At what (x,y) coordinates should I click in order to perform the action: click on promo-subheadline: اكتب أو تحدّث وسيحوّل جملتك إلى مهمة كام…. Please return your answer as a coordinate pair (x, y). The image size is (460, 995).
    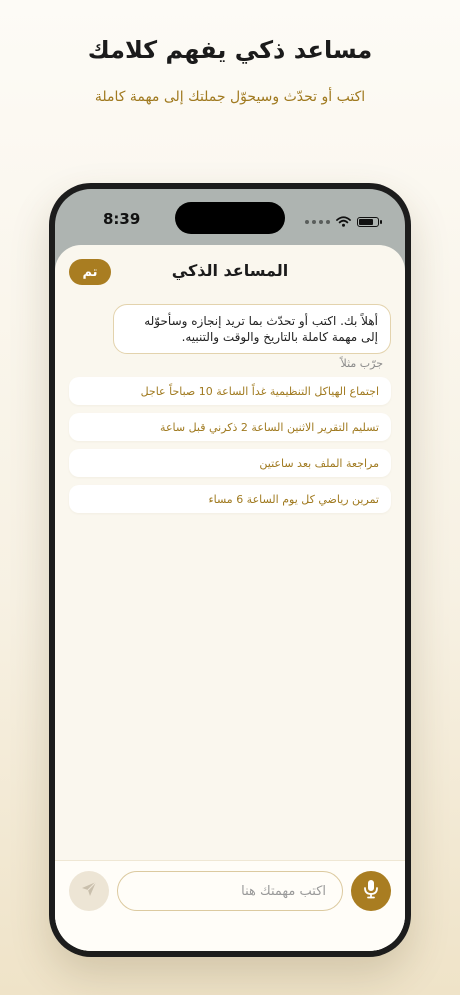
    Looking at the image, I should click on (230, 97).